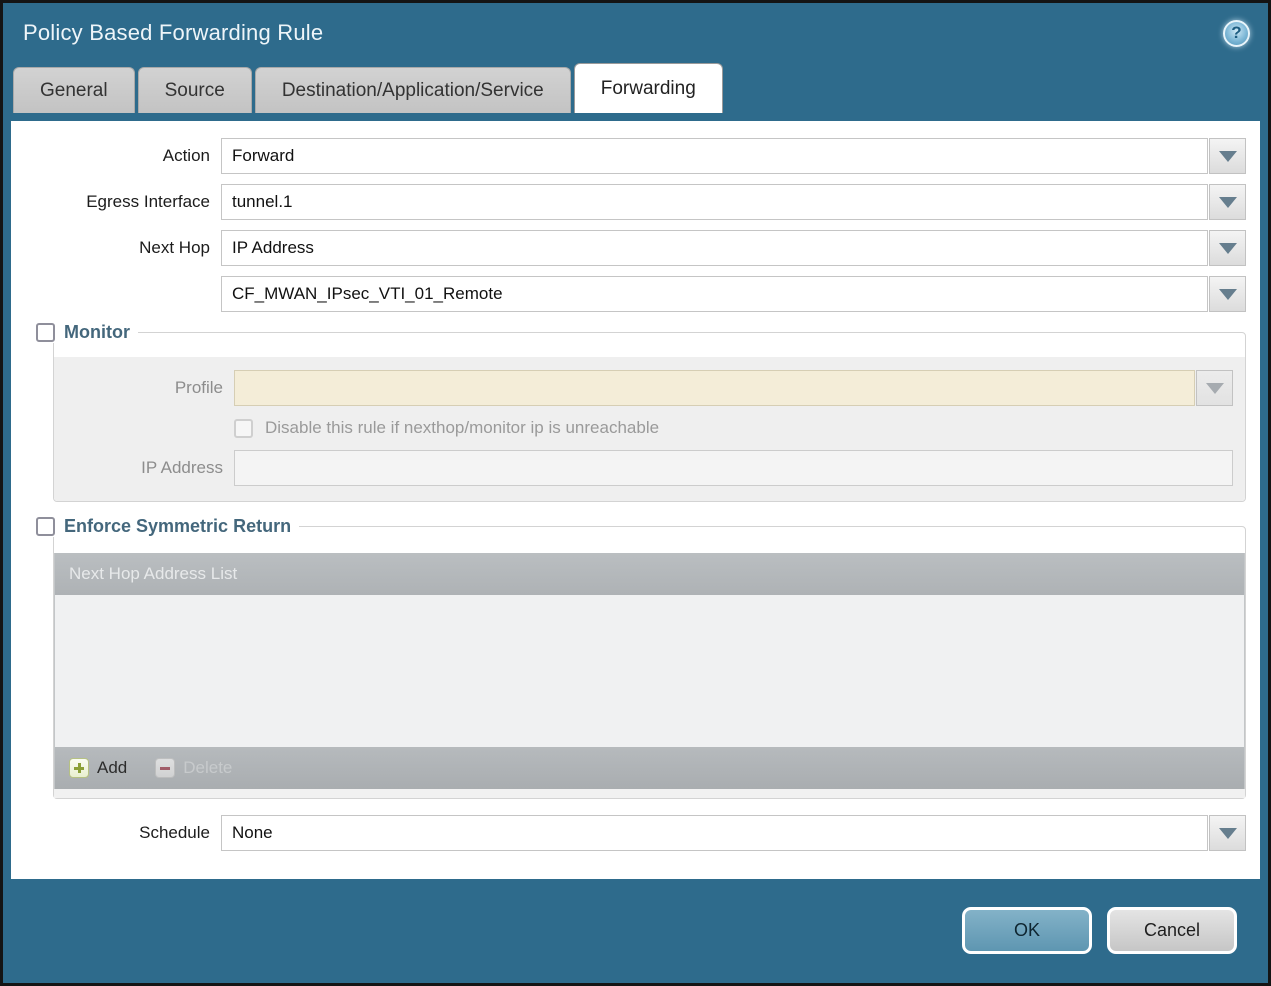 The image size is (1271, 986). I want to click on monitor-profile-row: Profile, so click(649, 388).